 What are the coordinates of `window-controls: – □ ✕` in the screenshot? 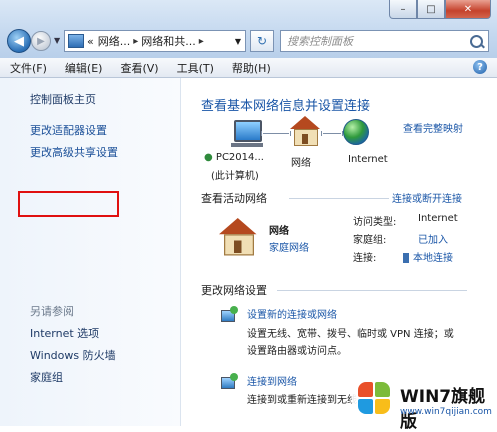 It's located at (440, 9).